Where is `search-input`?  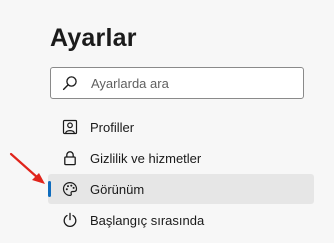 search-input is located at coordinates (191, 83).